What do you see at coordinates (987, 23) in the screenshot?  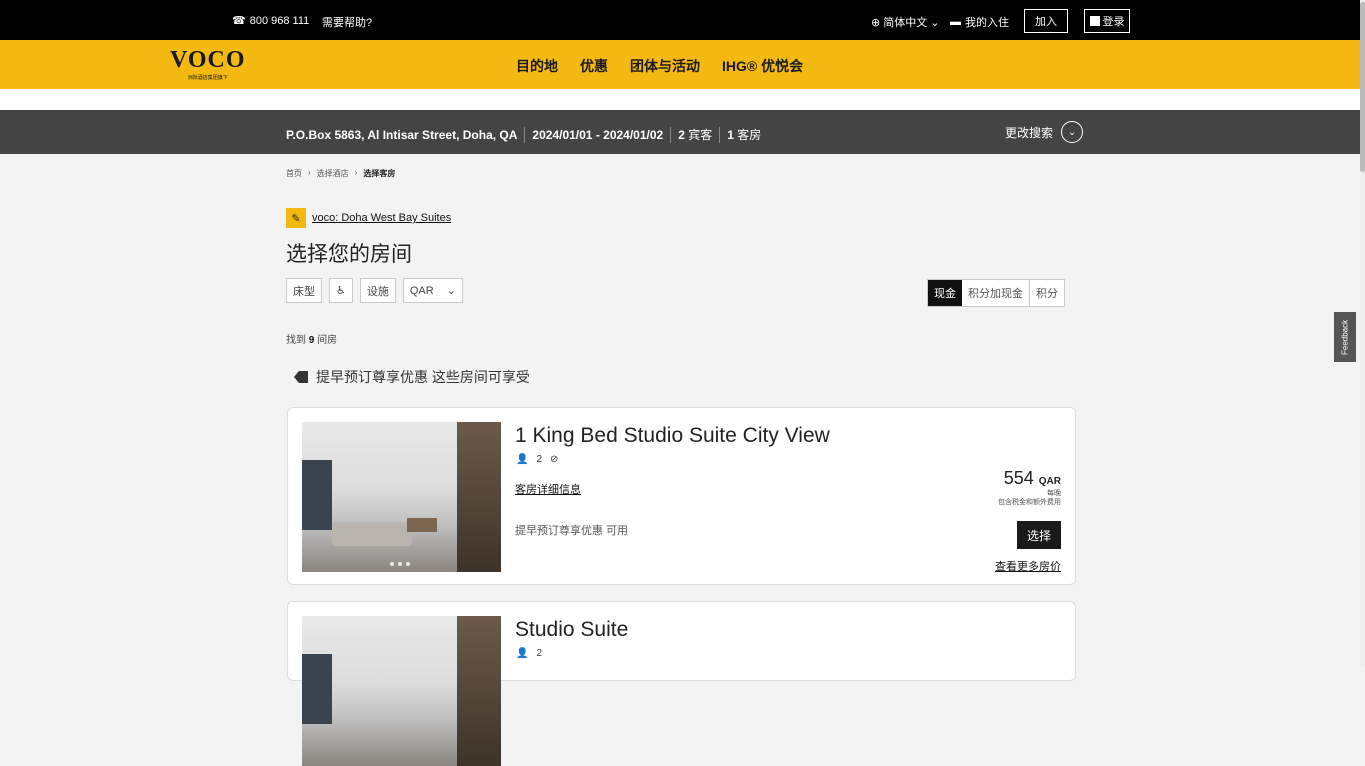 I see `my-stay-label: 我的入住` at bounding box center [987, 23].